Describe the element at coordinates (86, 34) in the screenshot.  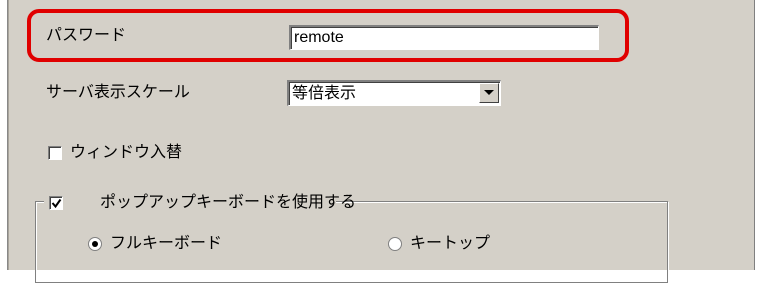
I see `password-label: パスワード` at that location.